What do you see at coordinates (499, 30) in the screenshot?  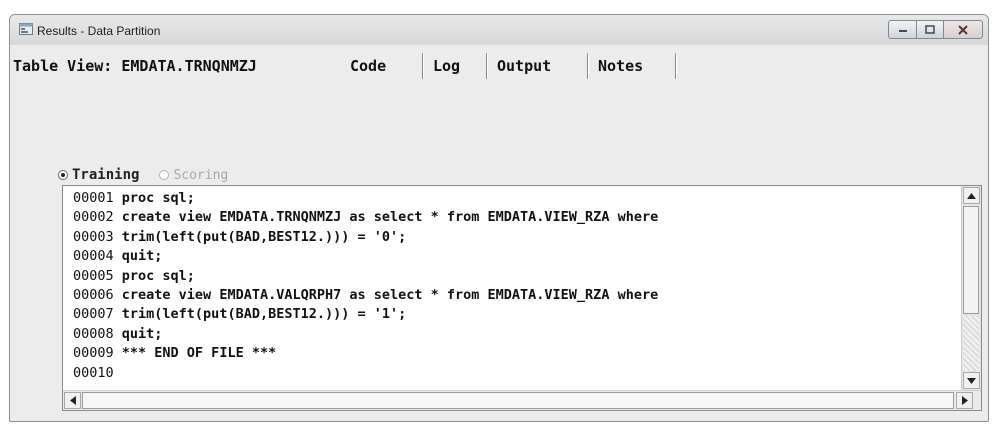 I see `title-bar: Results - Data Partition` at bounding box center [499, 30].